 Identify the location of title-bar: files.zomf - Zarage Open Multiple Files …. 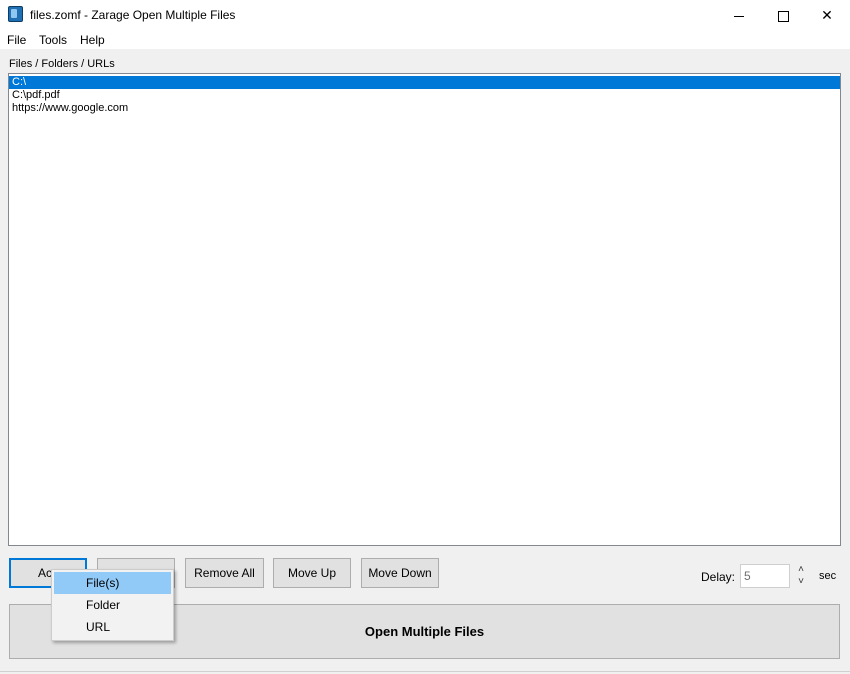
(425, 15).